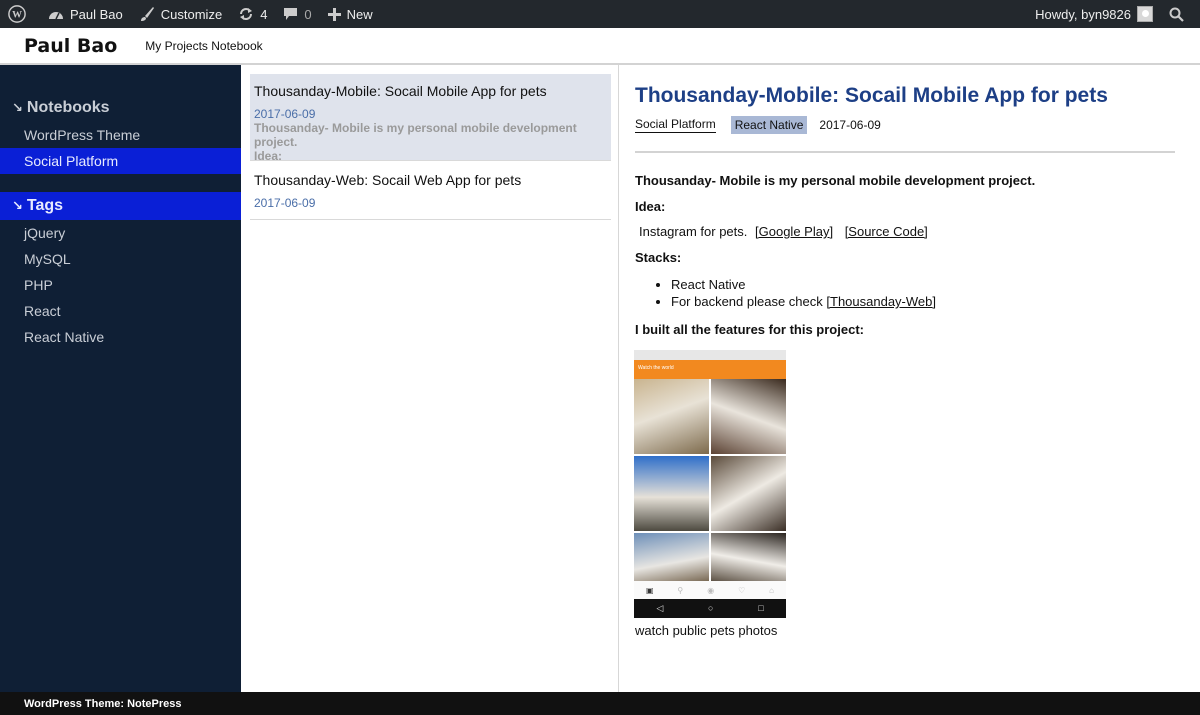 The height and width of the screenshot is (715, 1200). I want to click on plus-icon, so click(334, 14).